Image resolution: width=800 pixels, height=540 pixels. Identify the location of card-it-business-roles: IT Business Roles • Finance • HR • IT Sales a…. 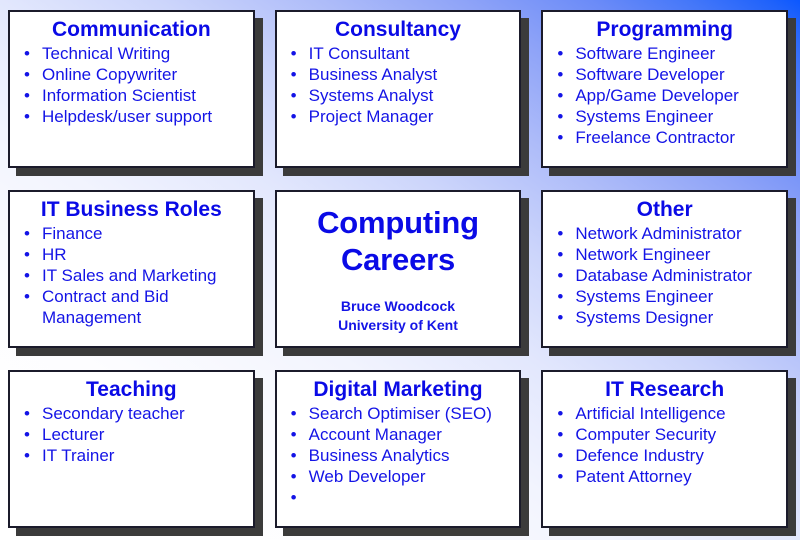
(131, 269).